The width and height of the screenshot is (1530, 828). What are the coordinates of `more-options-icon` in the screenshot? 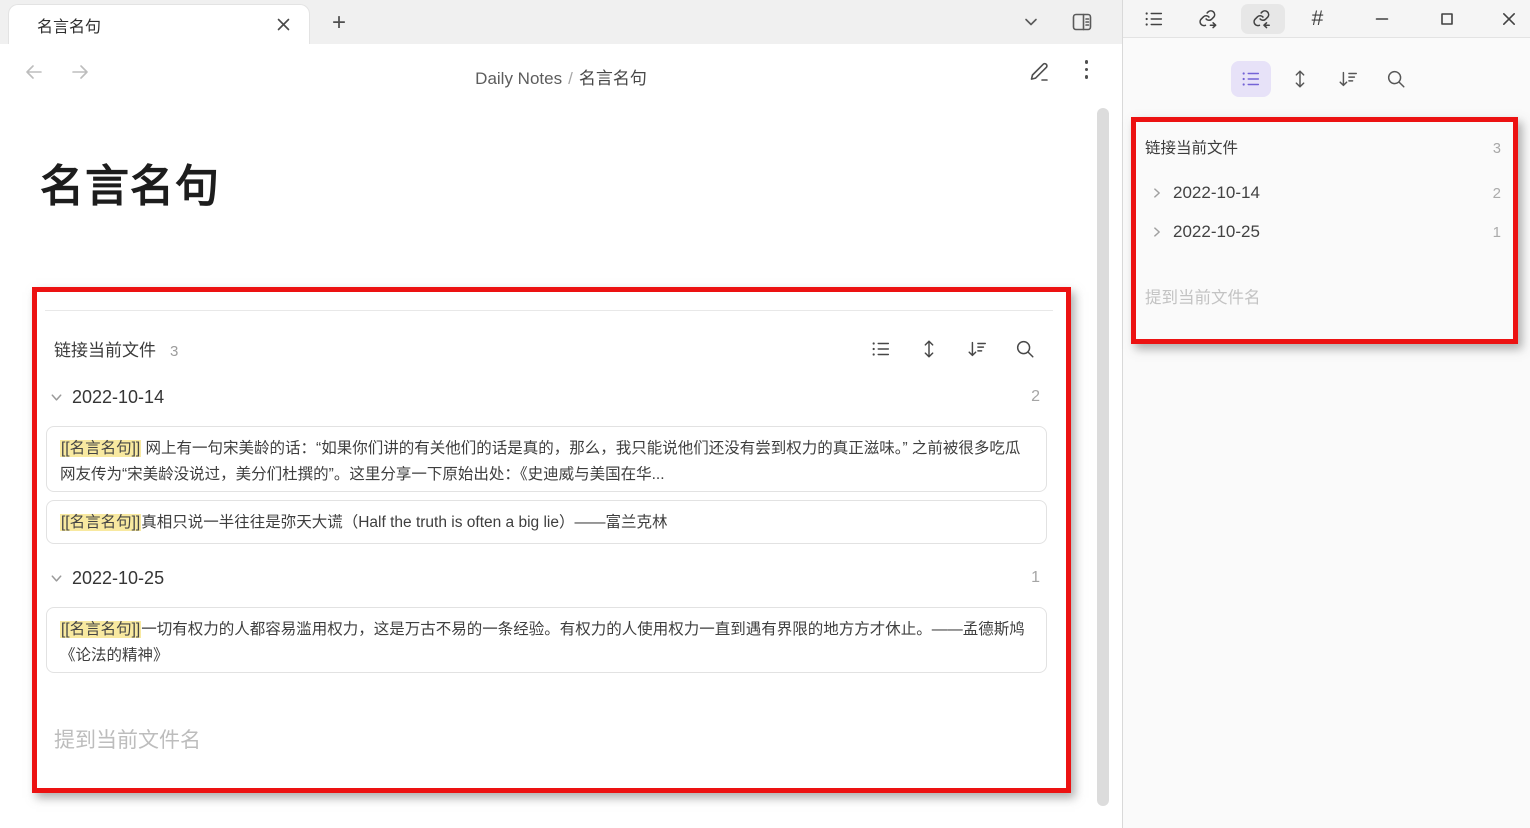 It's located at (1086, 72).